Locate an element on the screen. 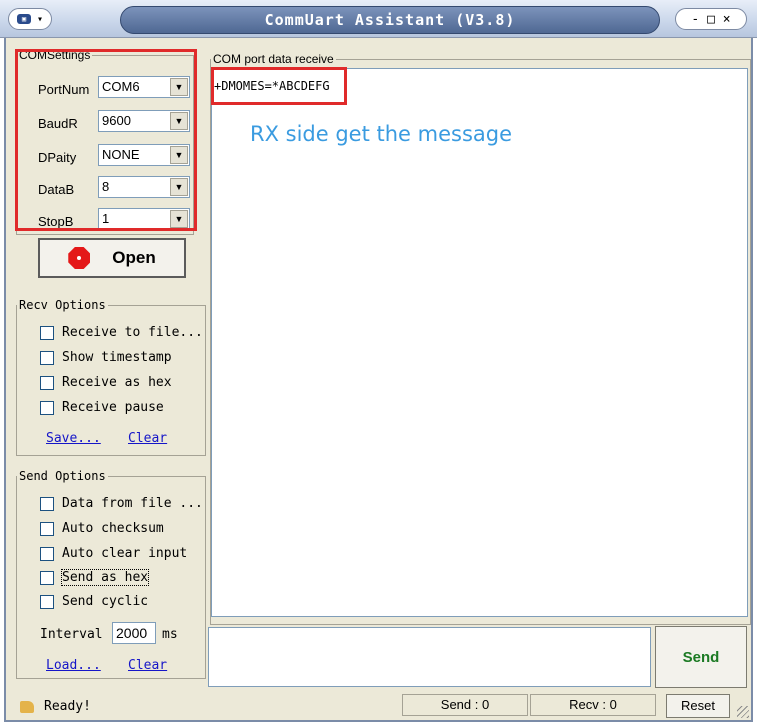  com-settings-highlight is located at coordinates (106, 140).